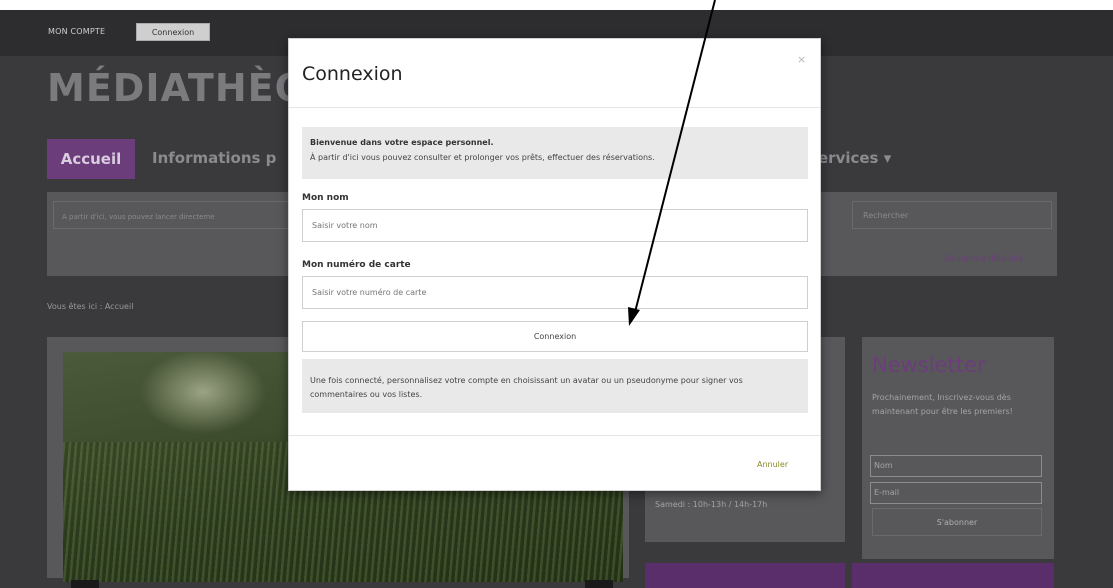 Image resolution: width=1113 pixels, height=588 pixels. What do you see at coordinates (929, 365) in the screenshot?
I see `newsletter-title: Newsletter` at bounding box center [929, 365].